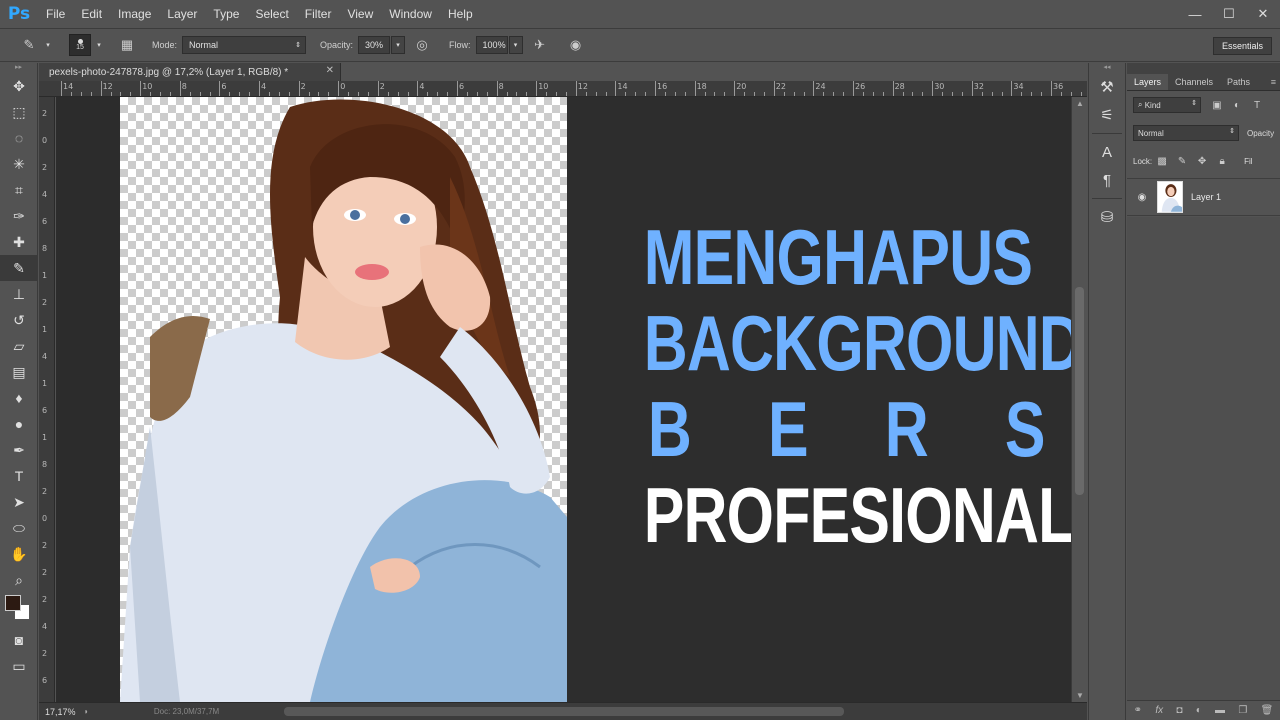  I want to click on clone-source-icon: ⛁, so click(1107, 217).